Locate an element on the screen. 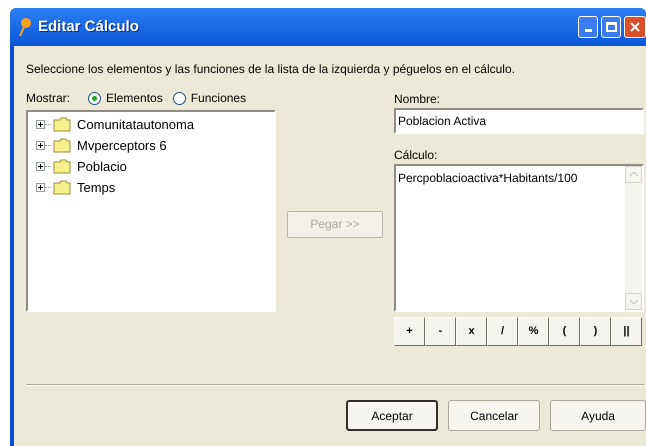 The image size is (646, 446). window-title: Editar Cálculo is located at coordinates (88, 26).